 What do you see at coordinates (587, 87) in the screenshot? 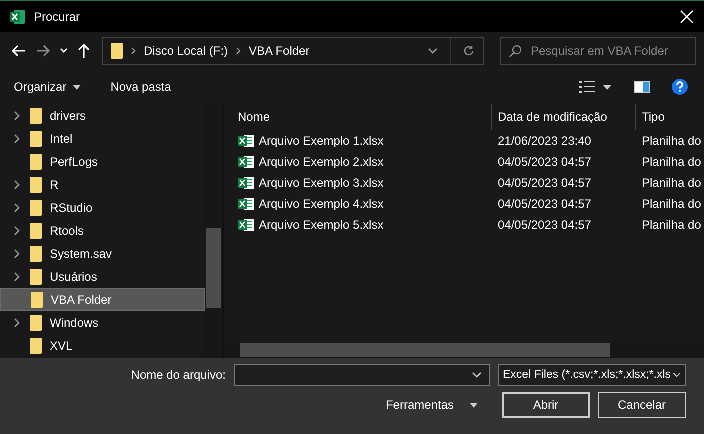
I see `view-options-icon` at bounding box center [587, 87].